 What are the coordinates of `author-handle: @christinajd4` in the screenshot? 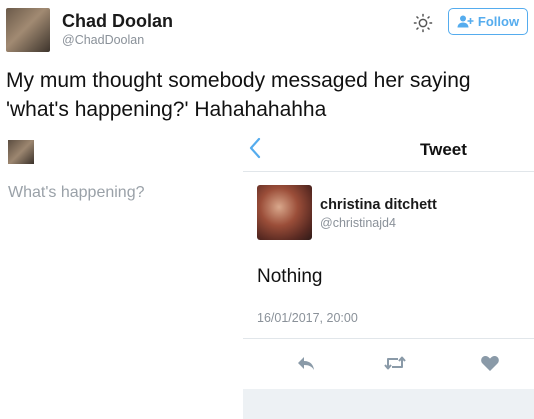 It's located at (358, 223).